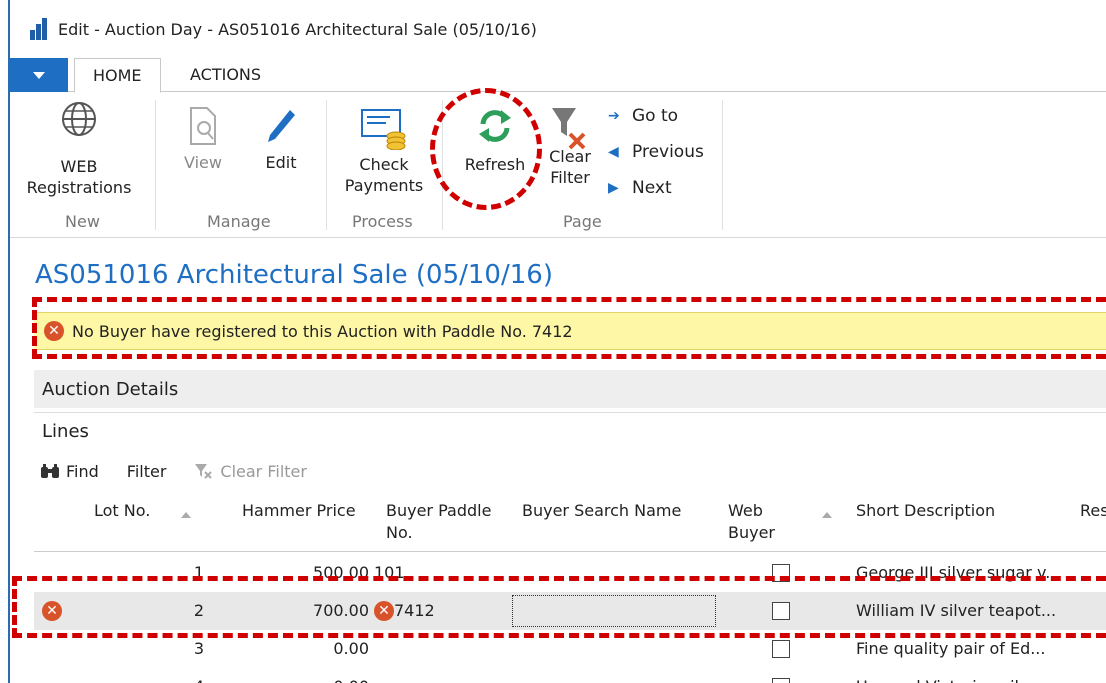  I want to click on col-buyer-paddle-line2: No., so click(399, 532).